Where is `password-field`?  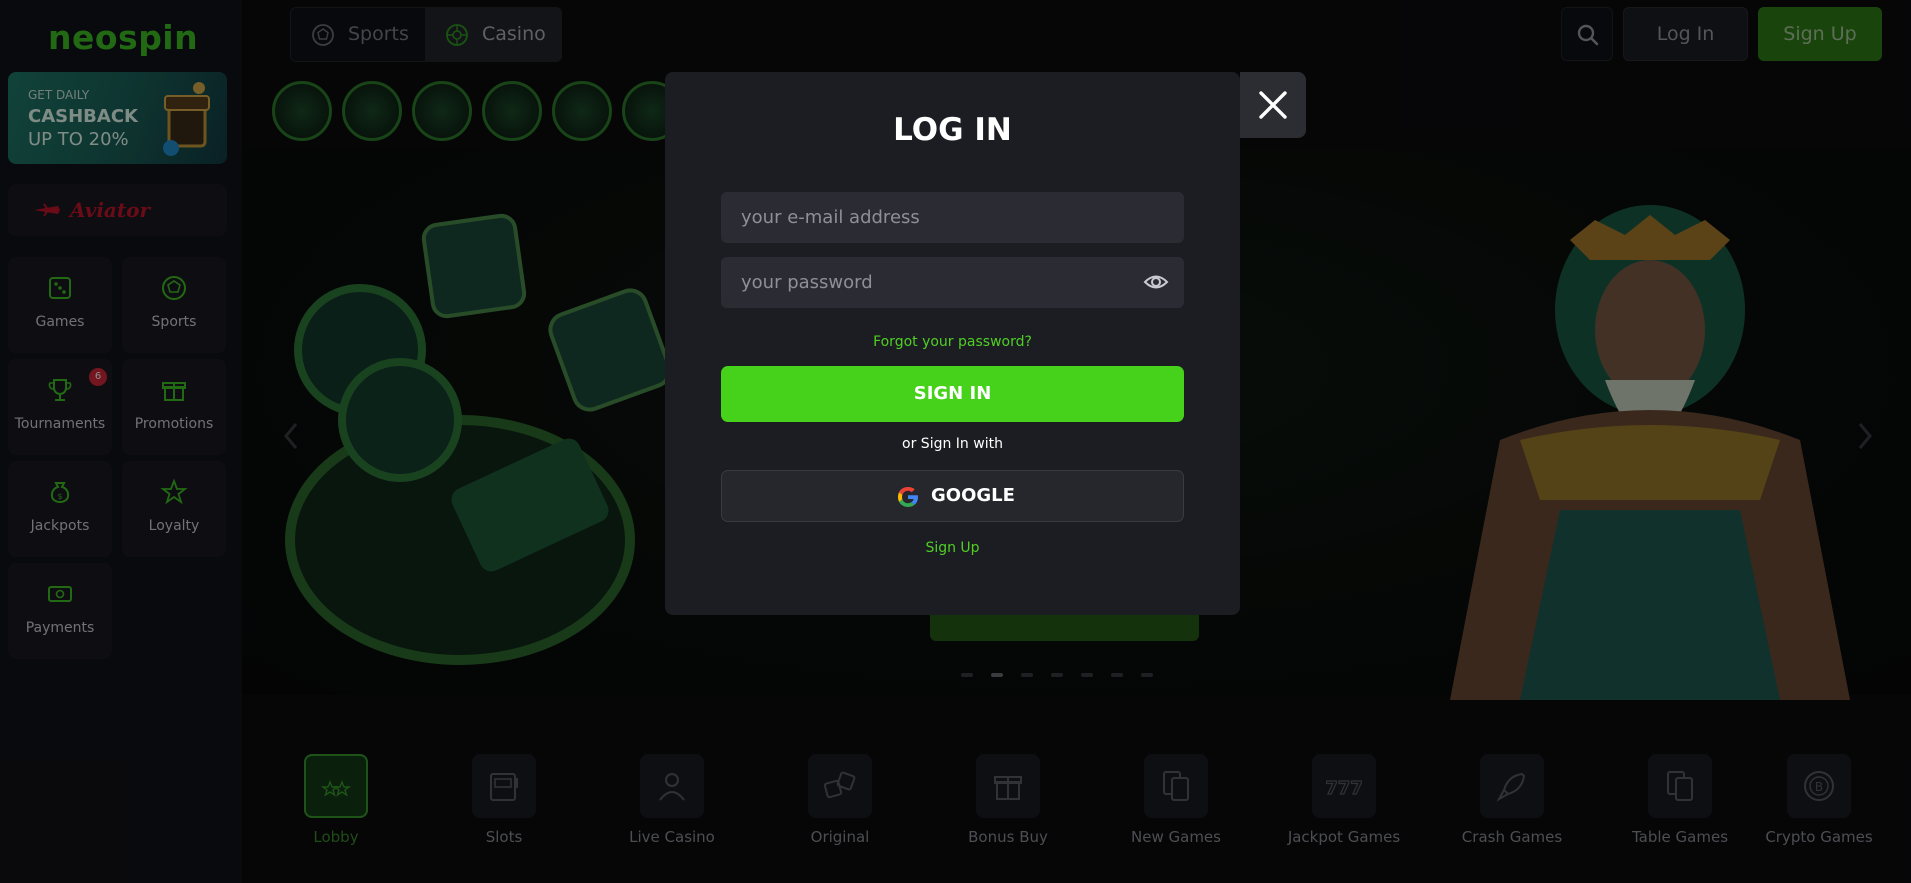 password-field is located at coordinates (952, 282).